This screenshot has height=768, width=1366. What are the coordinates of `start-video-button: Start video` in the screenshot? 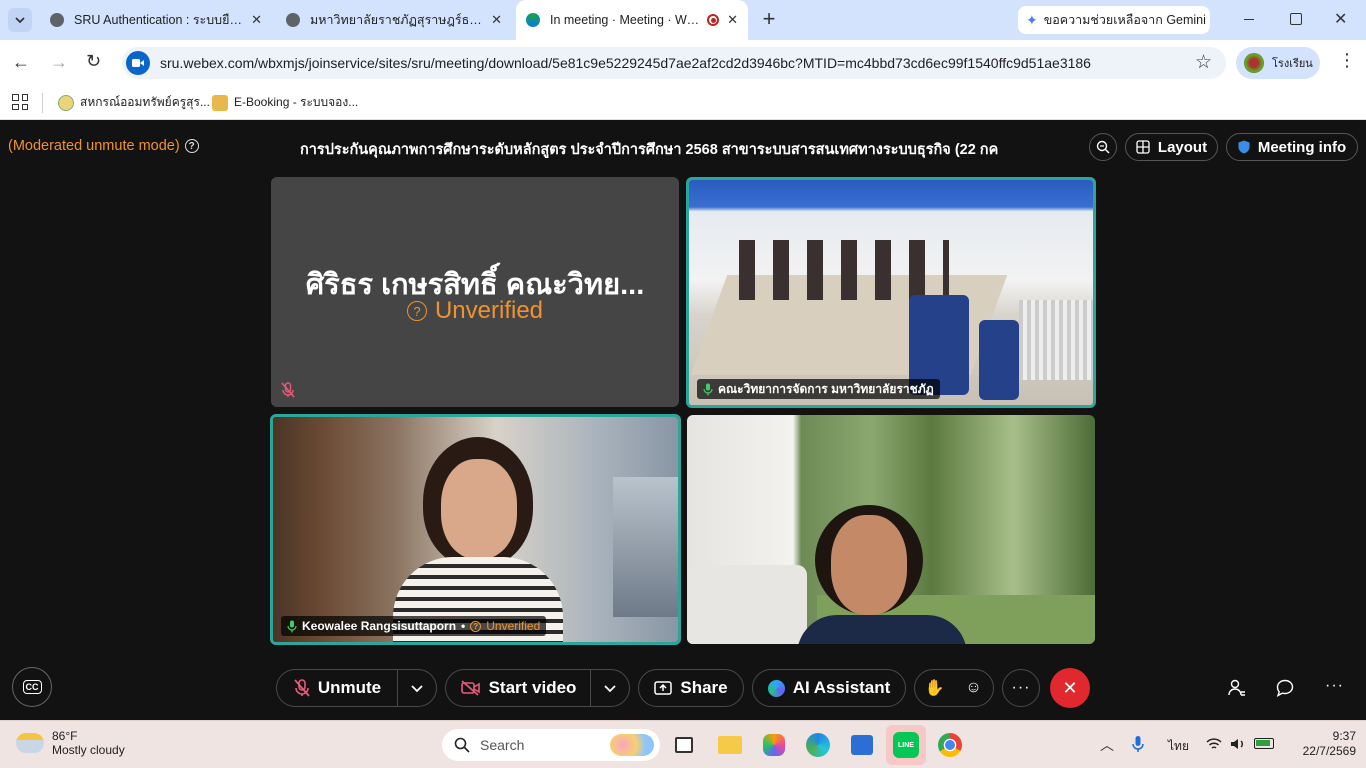 It's located at (518, 688).